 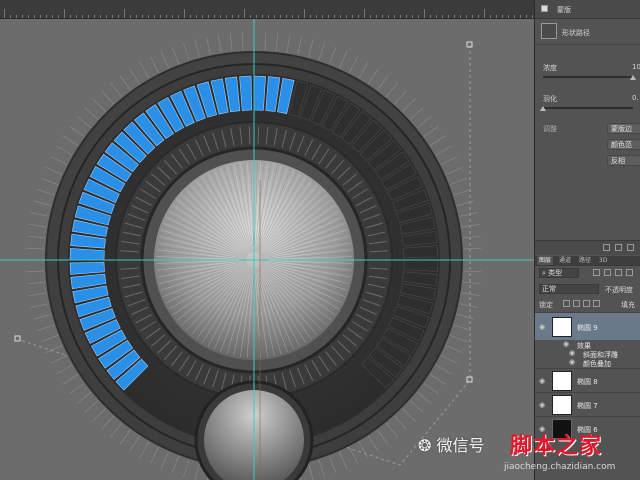 What do you see at coordinates (564, 10) in the screenshot?
I see `properties-title: 蒙版` at bounding box center [564, 10].